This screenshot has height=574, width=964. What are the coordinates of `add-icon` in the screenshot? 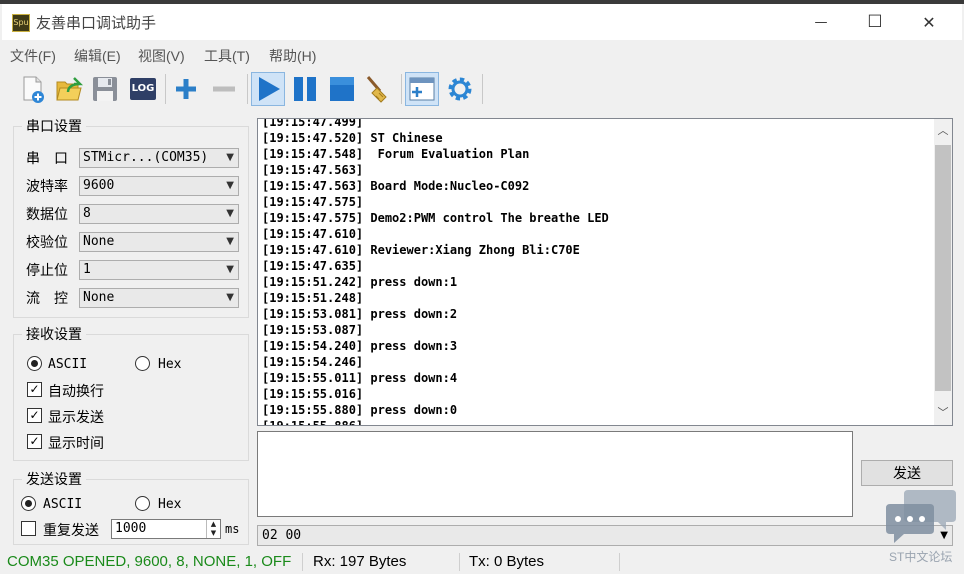 It's located at (186, 89).